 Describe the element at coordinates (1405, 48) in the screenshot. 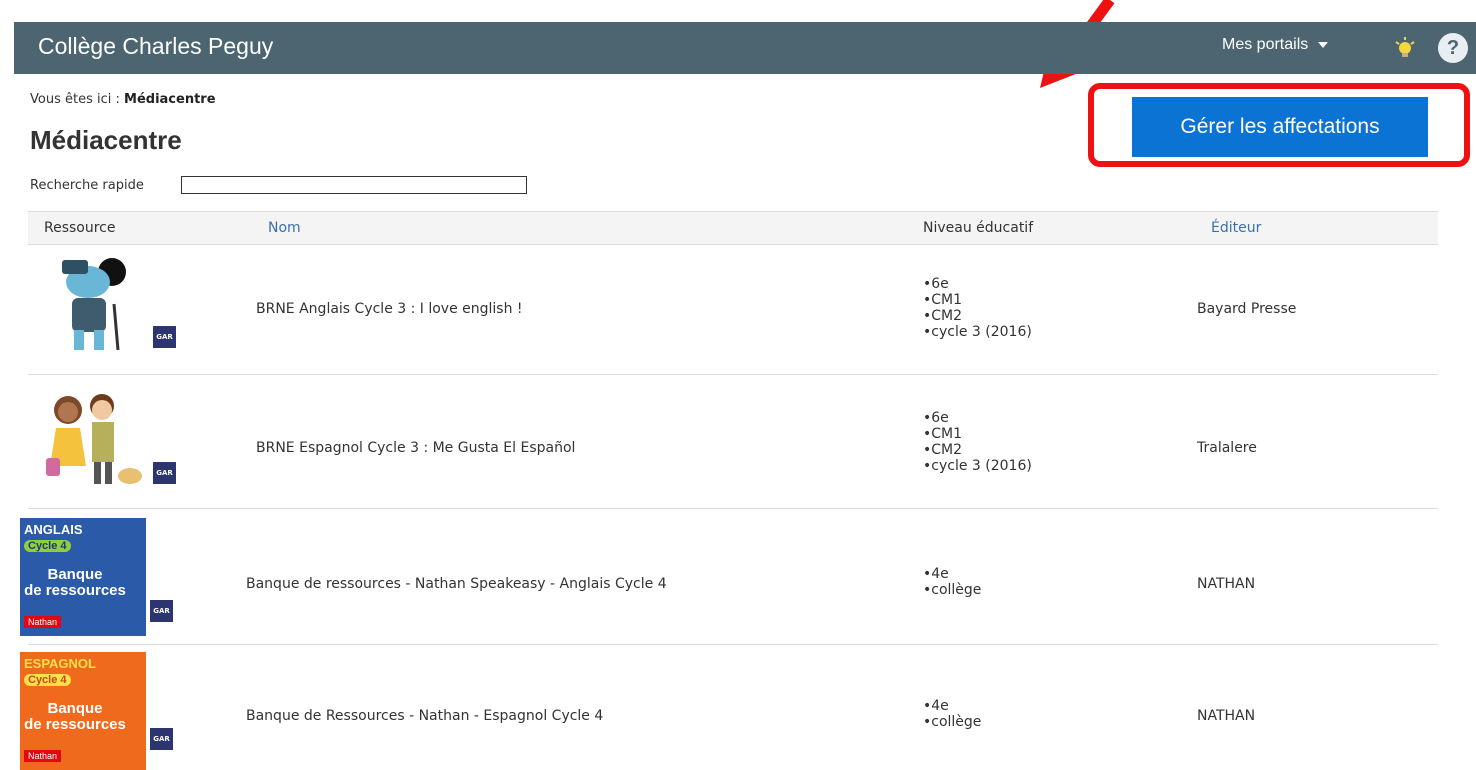

I see `lightbulb-icon` at that location.